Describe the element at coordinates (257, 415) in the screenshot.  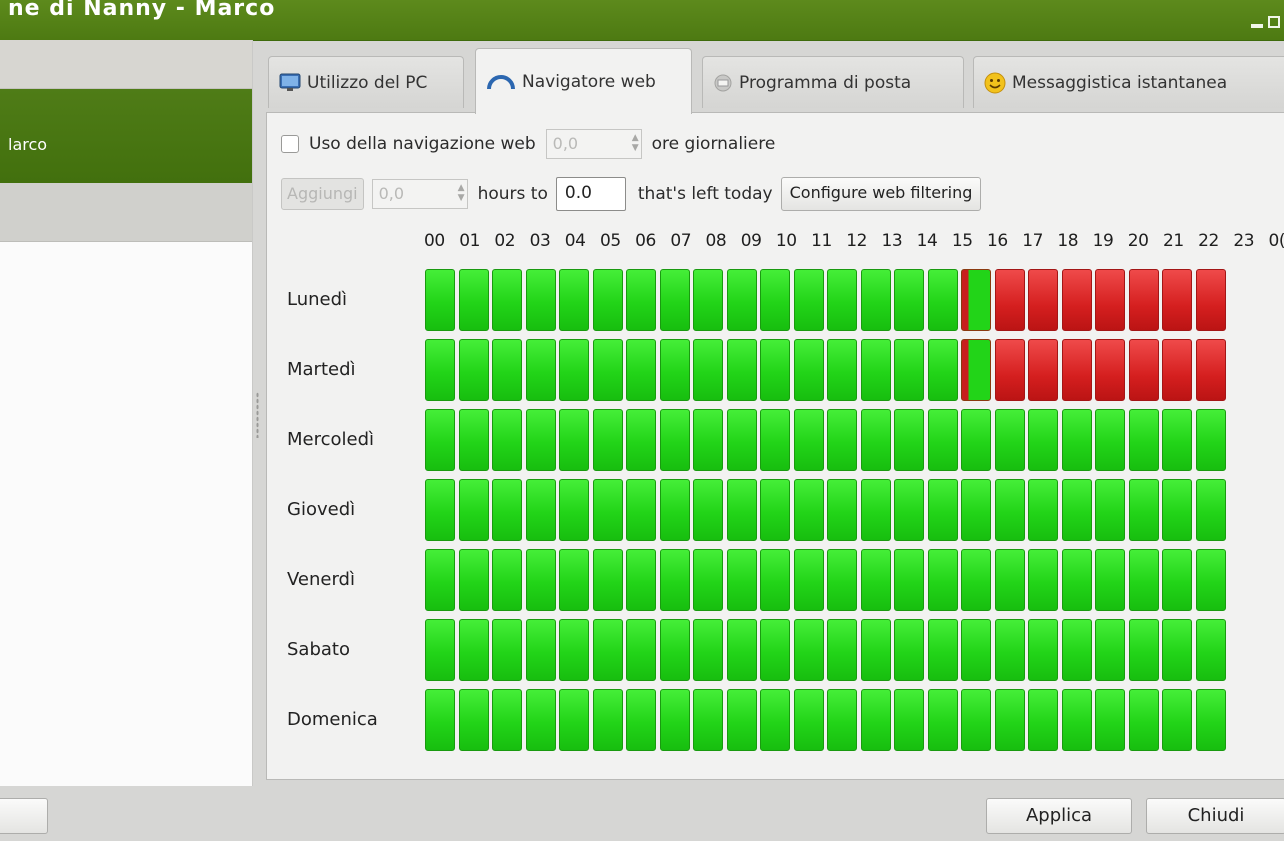
I see `pane-resize-handle` at that location.